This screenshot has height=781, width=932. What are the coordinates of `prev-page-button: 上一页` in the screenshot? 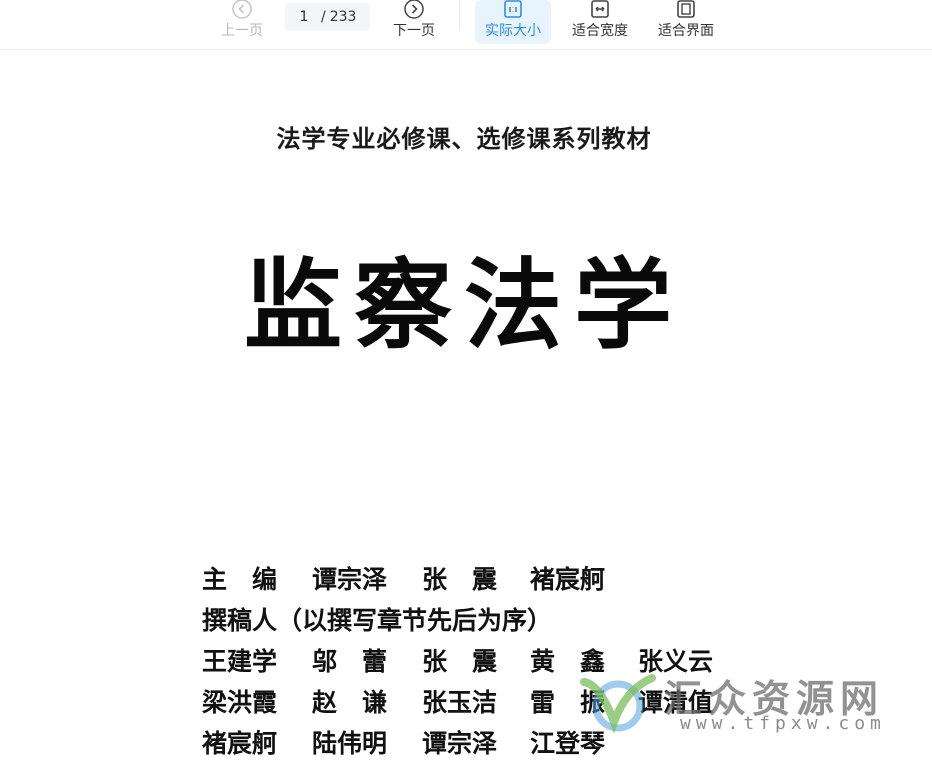 It's located at (242, 22).